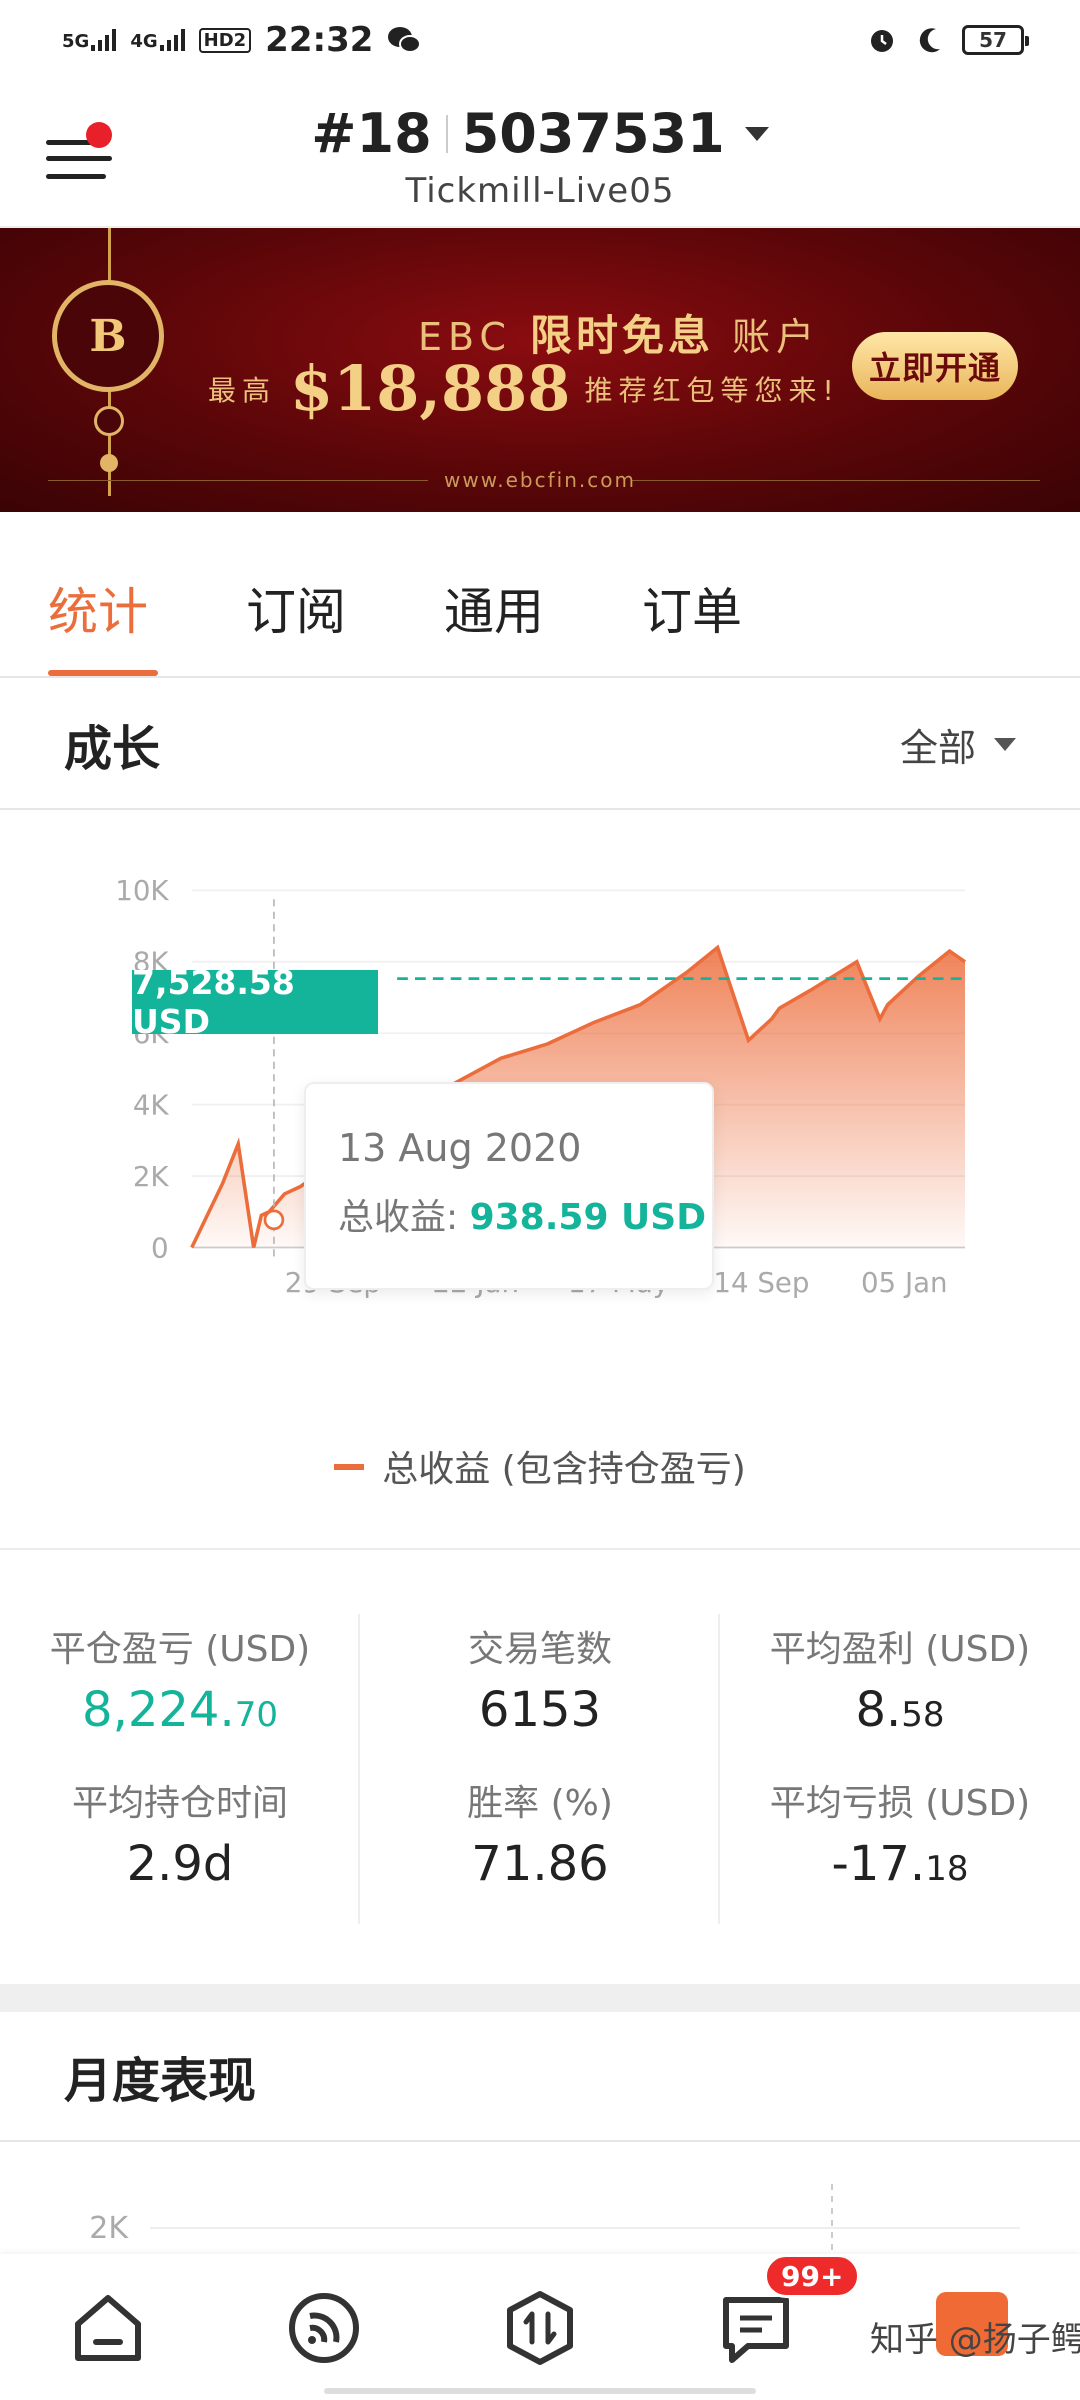  I want to click on account-number: 5037531, so click(593, 133).